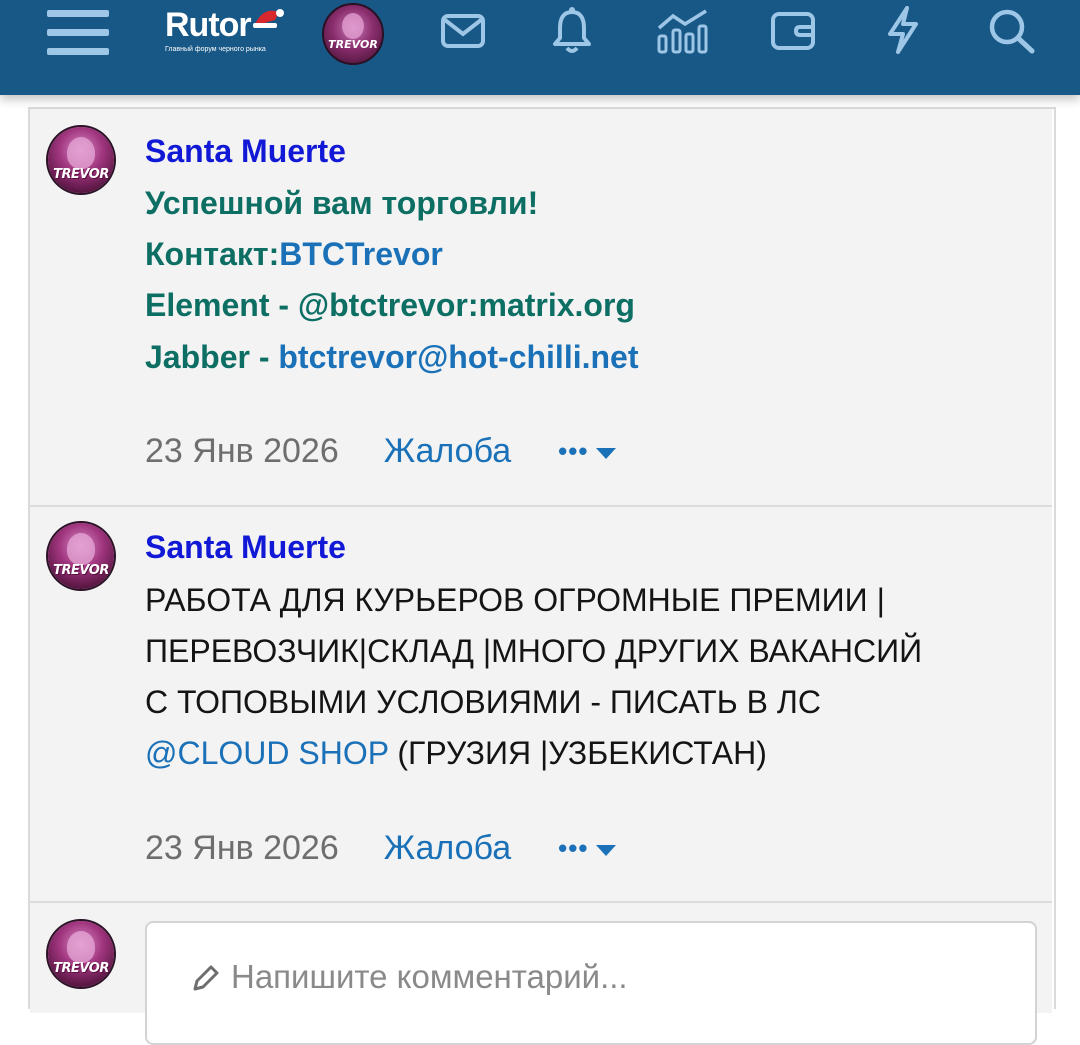  What do you see at coordinates (534, 651) in the screenshot?
I see `post-text-line: ПЕРЕВОЗЧИК|СКЛАД |МНОГО ДРУГИХ ВАКАНСИЙ` at bounding box center [534, 651].